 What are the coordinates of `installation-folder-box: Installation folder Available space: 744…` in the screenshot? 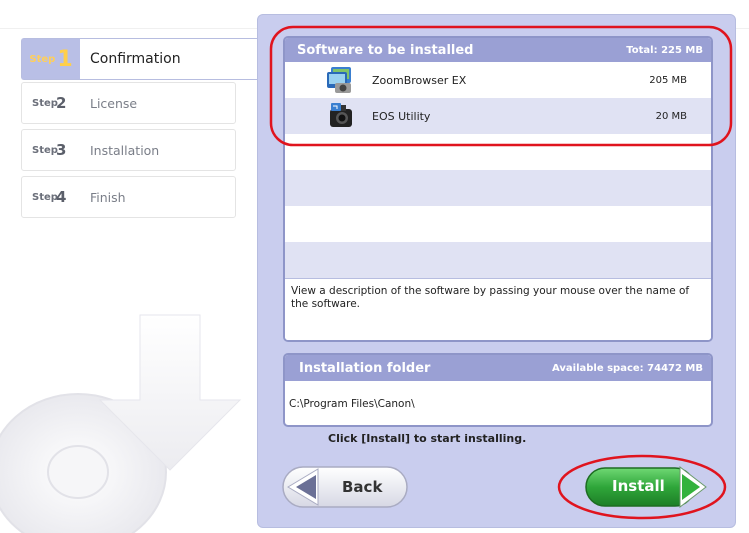 It's located at (498, 390).